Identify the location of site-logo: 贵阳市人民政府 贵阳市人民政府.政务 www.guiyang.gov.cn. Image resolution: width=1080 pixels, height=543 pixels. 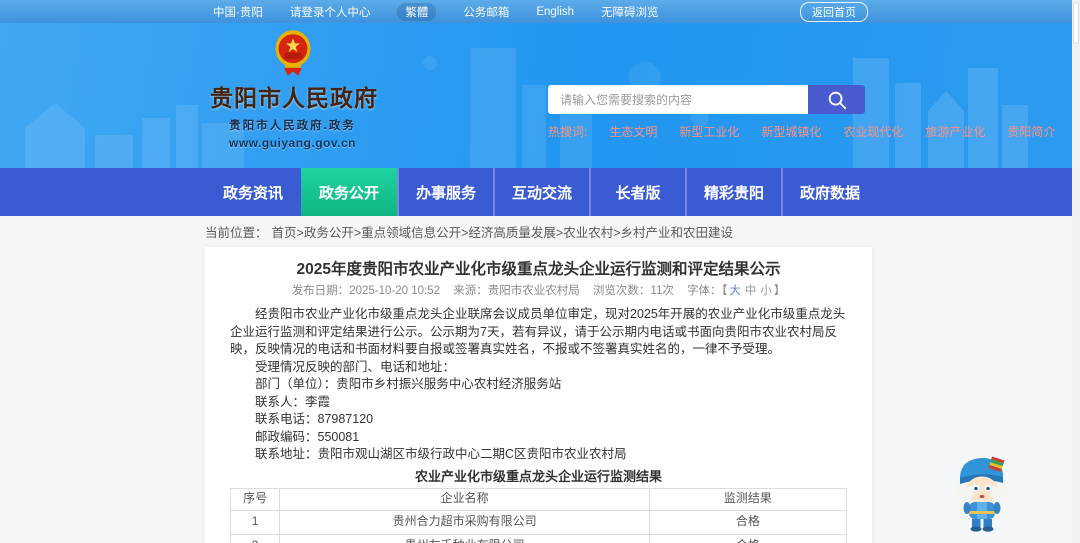
(294, 89).